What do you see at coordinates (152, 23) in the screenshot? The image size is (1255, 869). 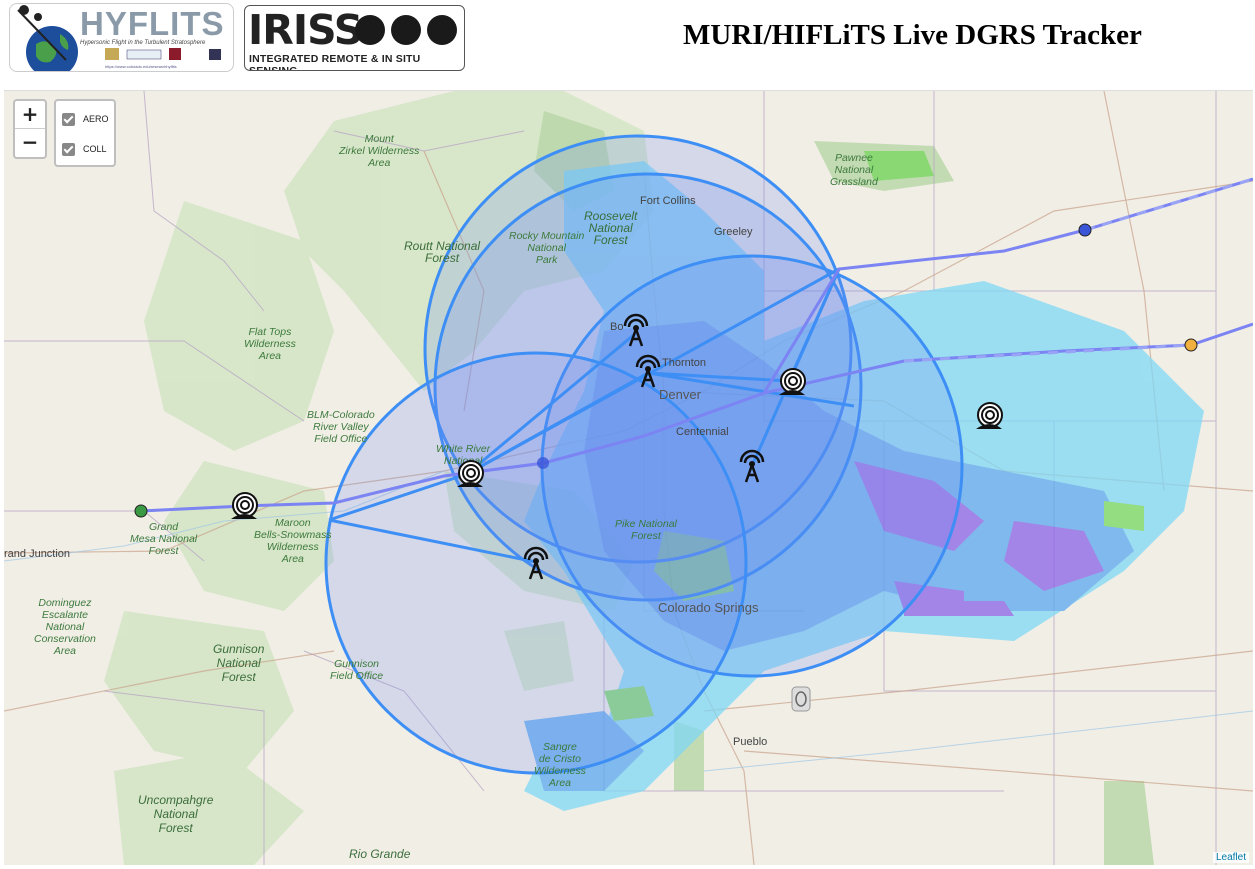 I see `hyflits-wordmark: HYFLITS` at bounding box center [152, 23].